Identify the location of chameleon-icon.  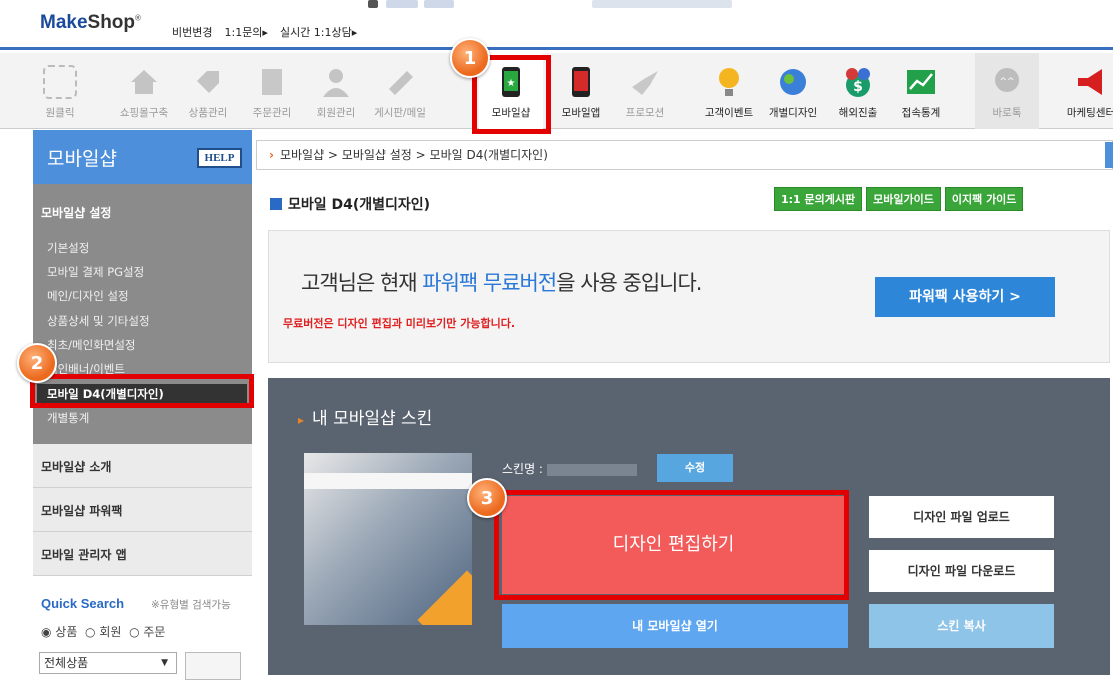
(793, 82).